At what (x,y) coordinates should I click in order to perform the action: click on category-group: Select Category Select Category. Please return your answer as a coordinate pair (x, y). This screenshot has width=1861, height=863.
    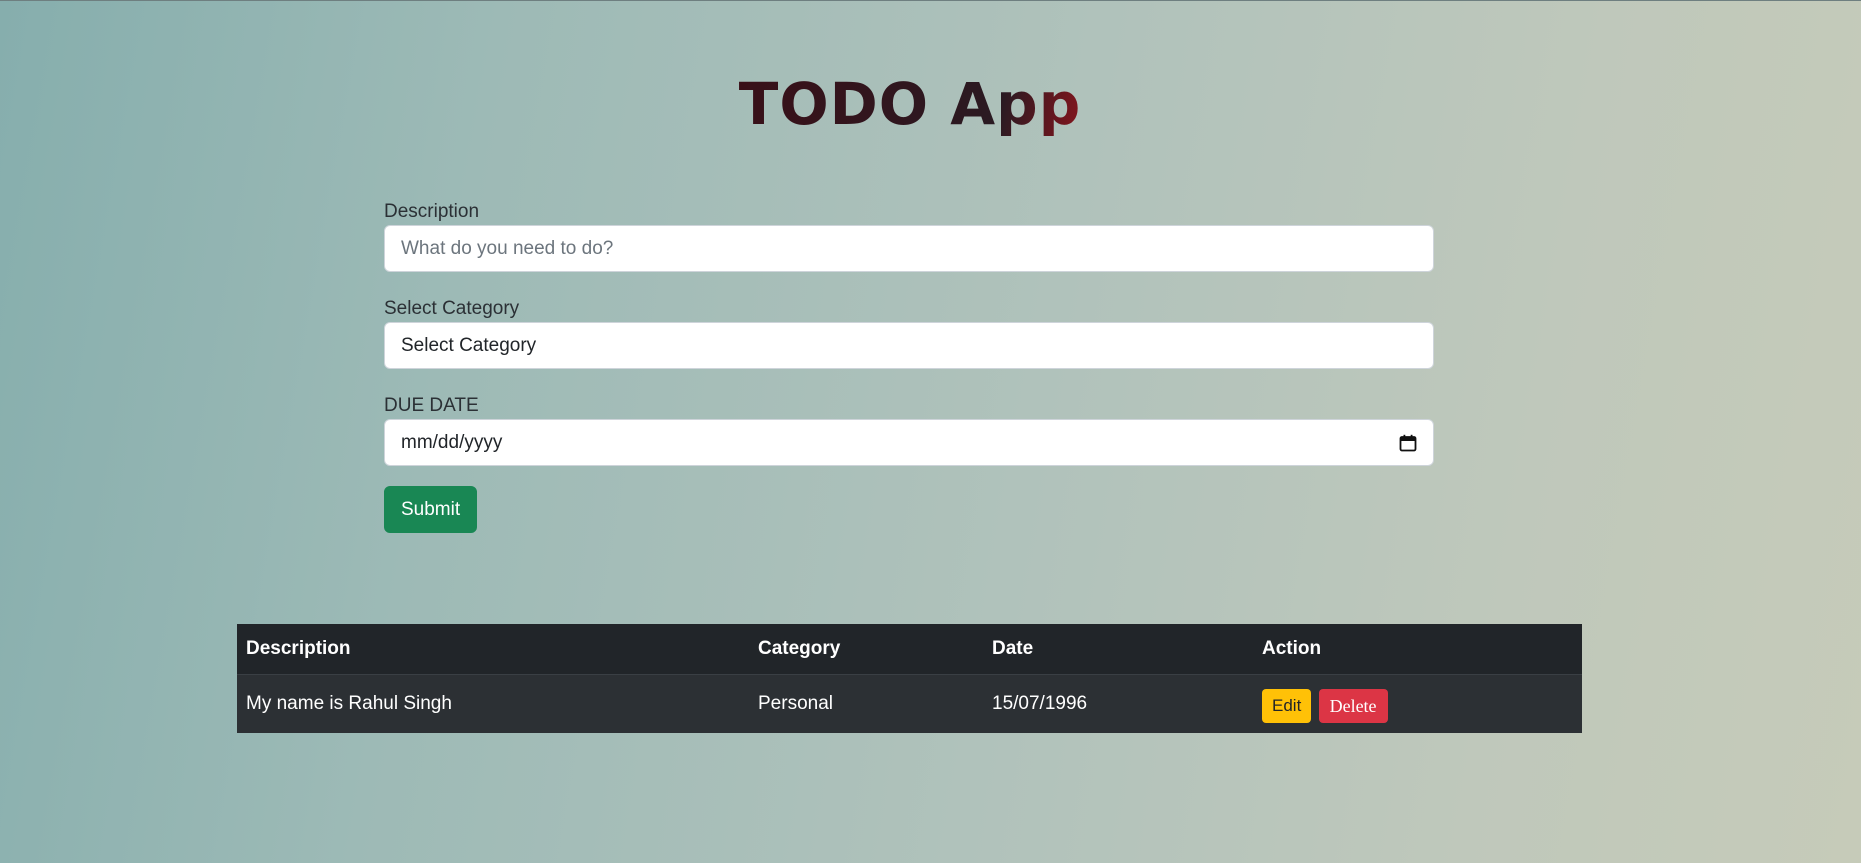
    Looking at the image, I should click on (909, 332).